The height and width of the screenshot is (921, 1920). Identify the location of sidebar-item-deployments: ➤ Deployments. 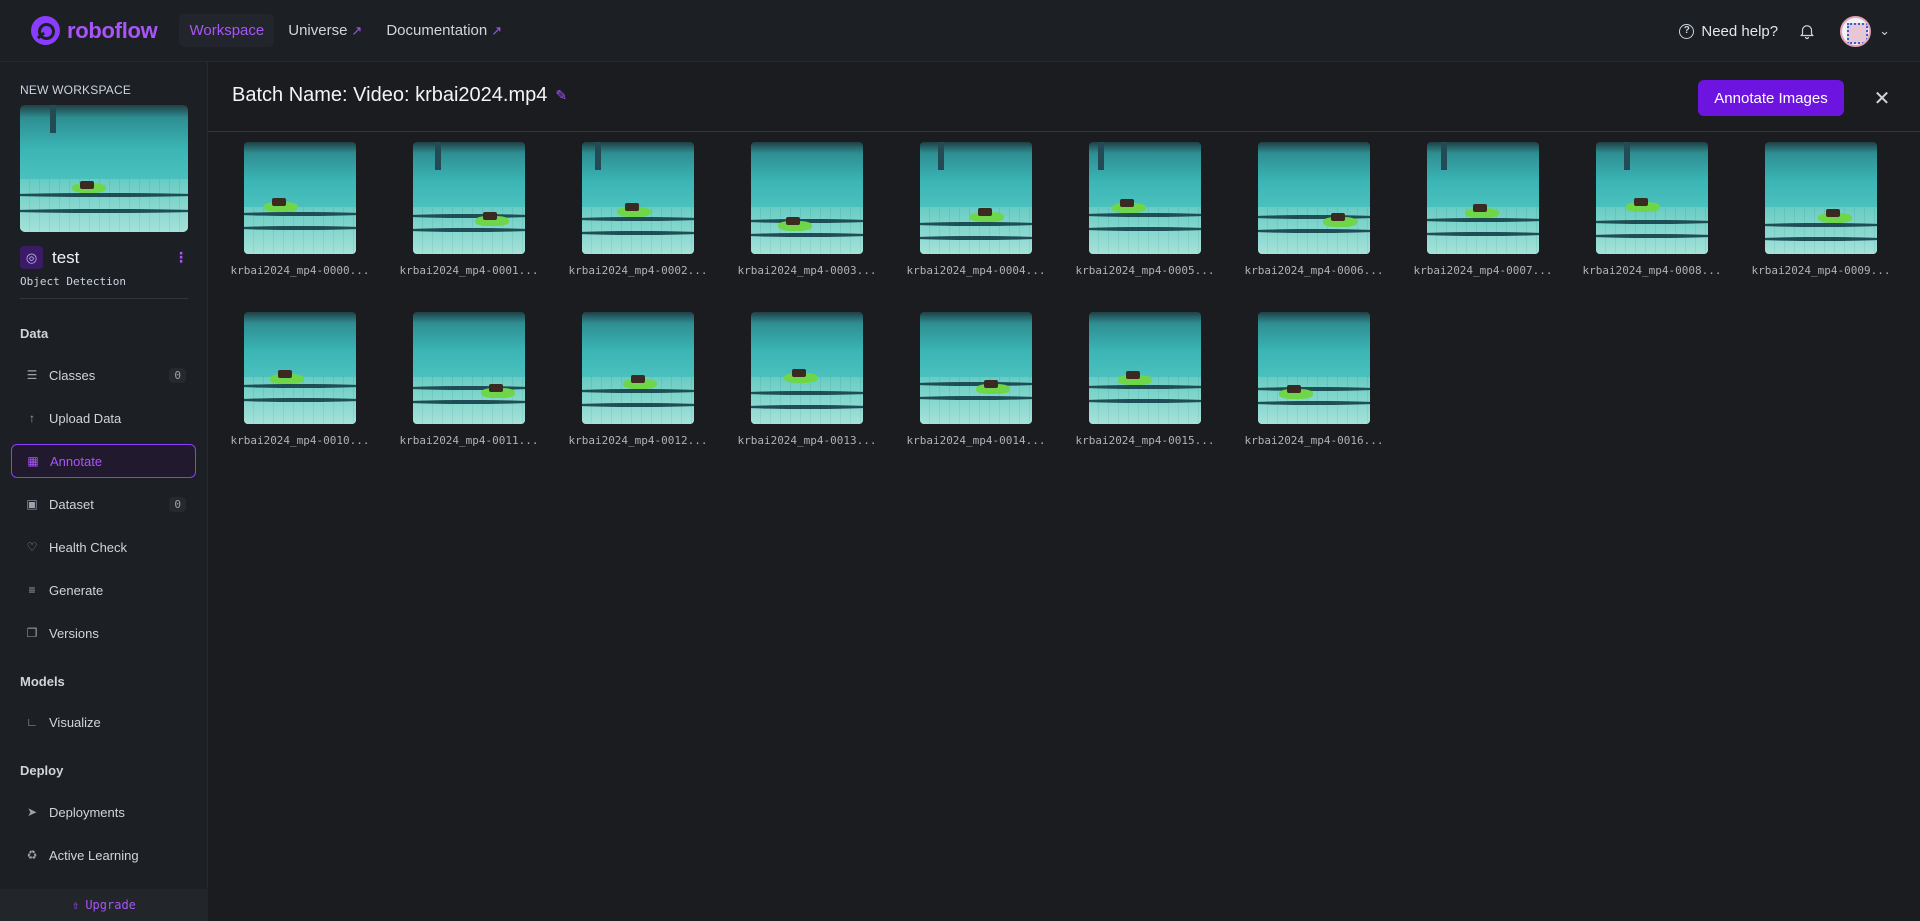
(103, 812).